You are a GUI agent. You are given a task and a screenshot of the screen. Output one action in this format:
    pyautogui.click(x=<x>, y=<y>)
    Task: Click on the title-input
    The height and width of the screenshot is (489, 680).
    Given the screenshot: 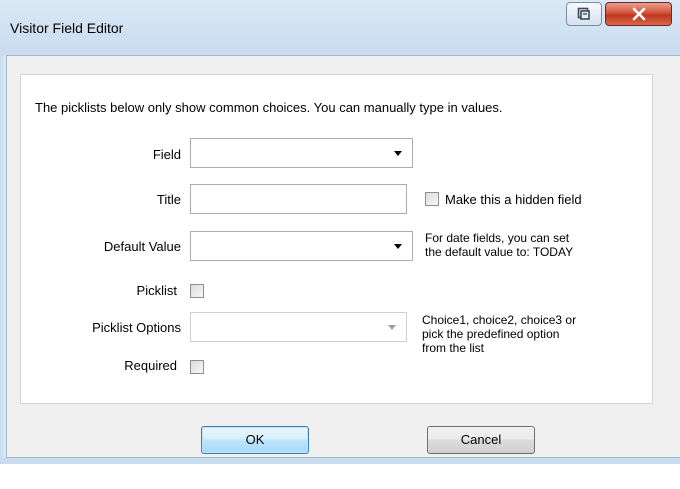 What is the action you would take?
    pyautogui.click(x=298, y=199)
    